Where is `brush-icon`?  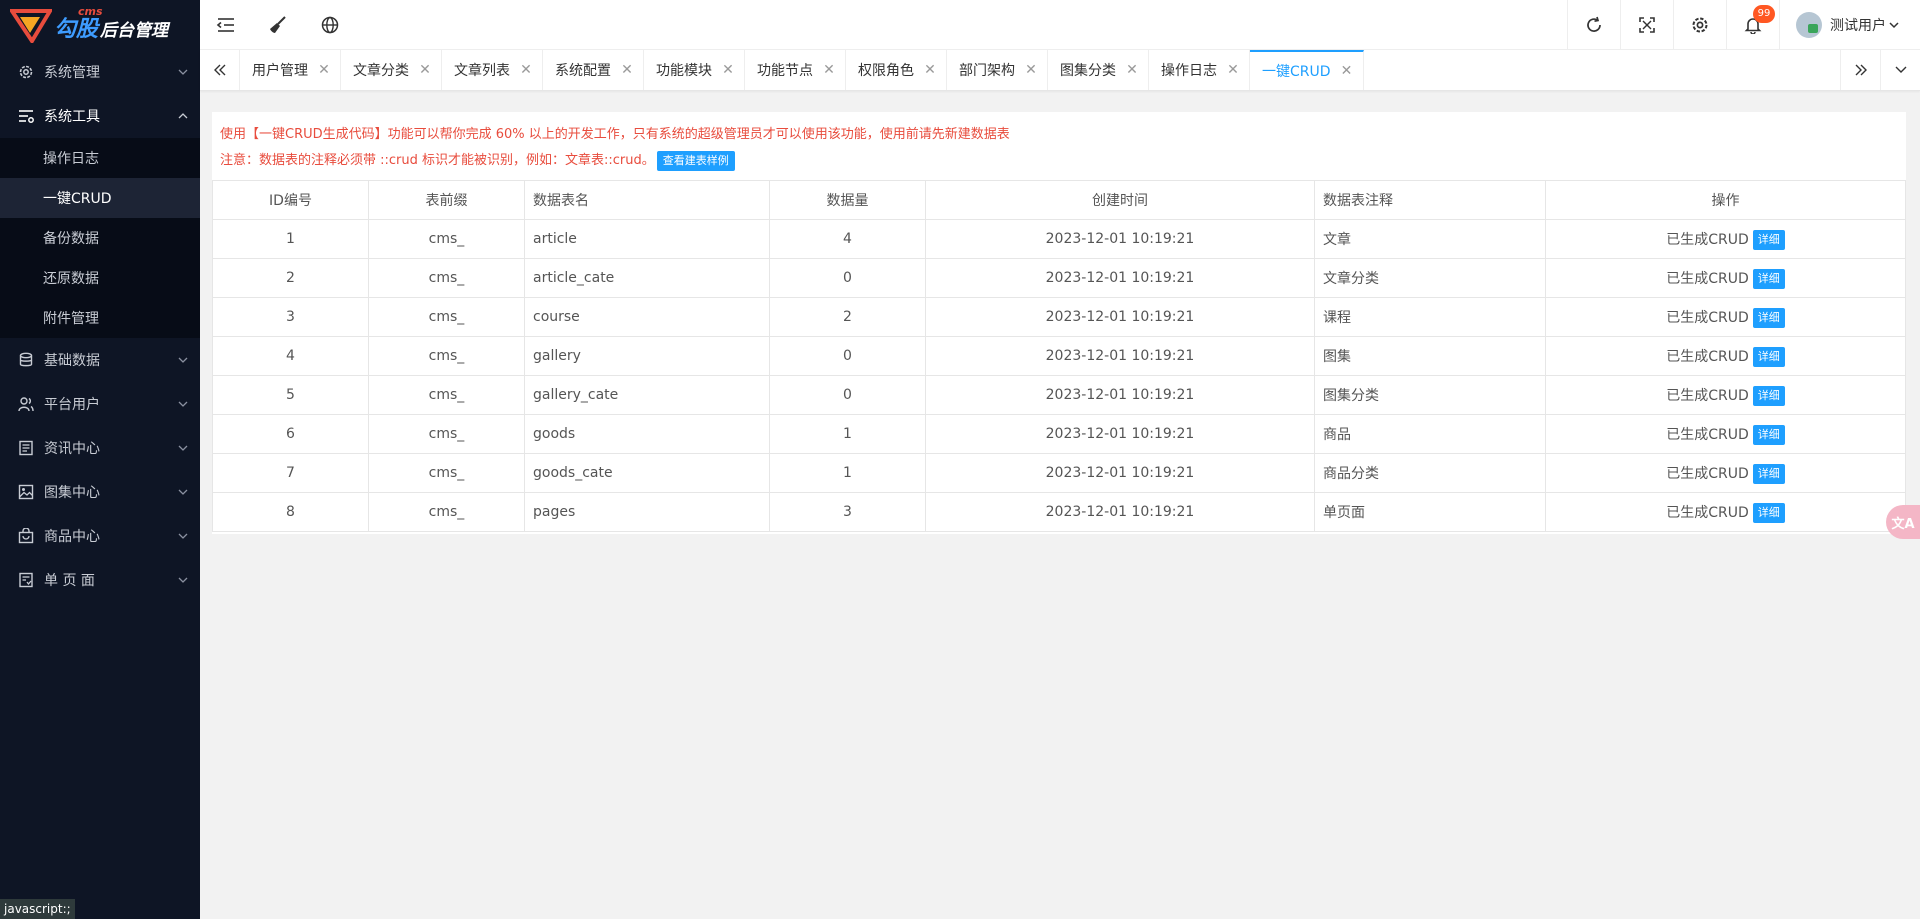 brush-icon is located at coordinates (278, 24).